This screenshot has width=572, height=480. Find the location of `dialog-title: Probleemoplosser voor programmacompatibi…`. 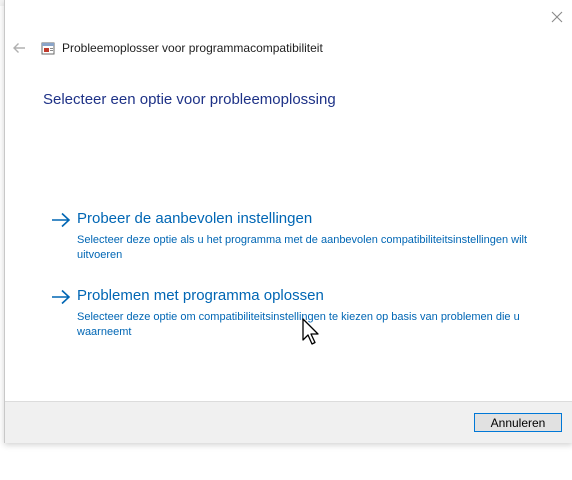

dialog-title: Probleemoplosser voor programmacompatibi… is located at coordinates (192, 48).